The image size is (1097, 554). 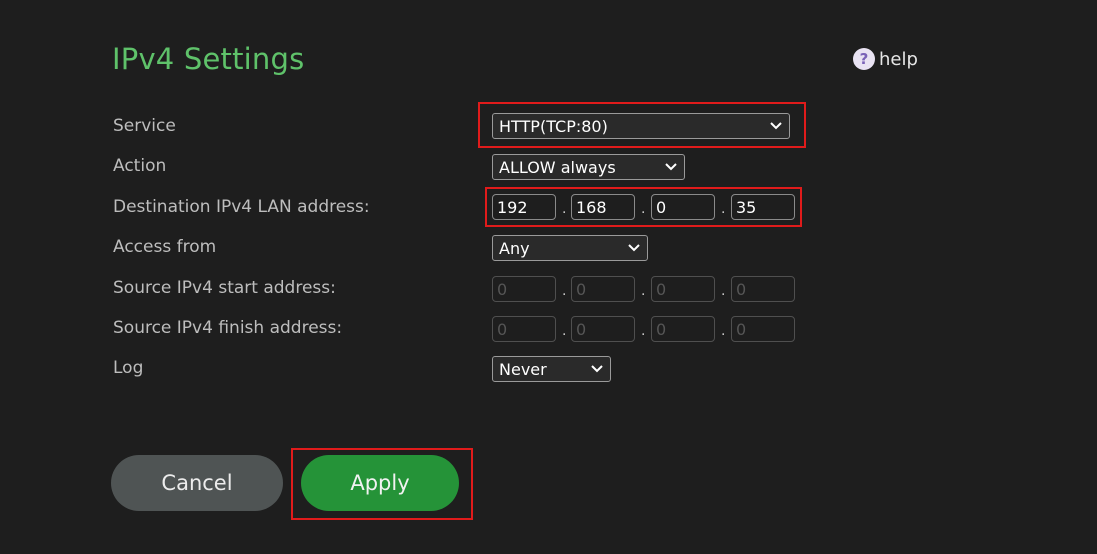 I want to click on source-start-label: Source IPv4 start address:, so click(x=224, y=288).